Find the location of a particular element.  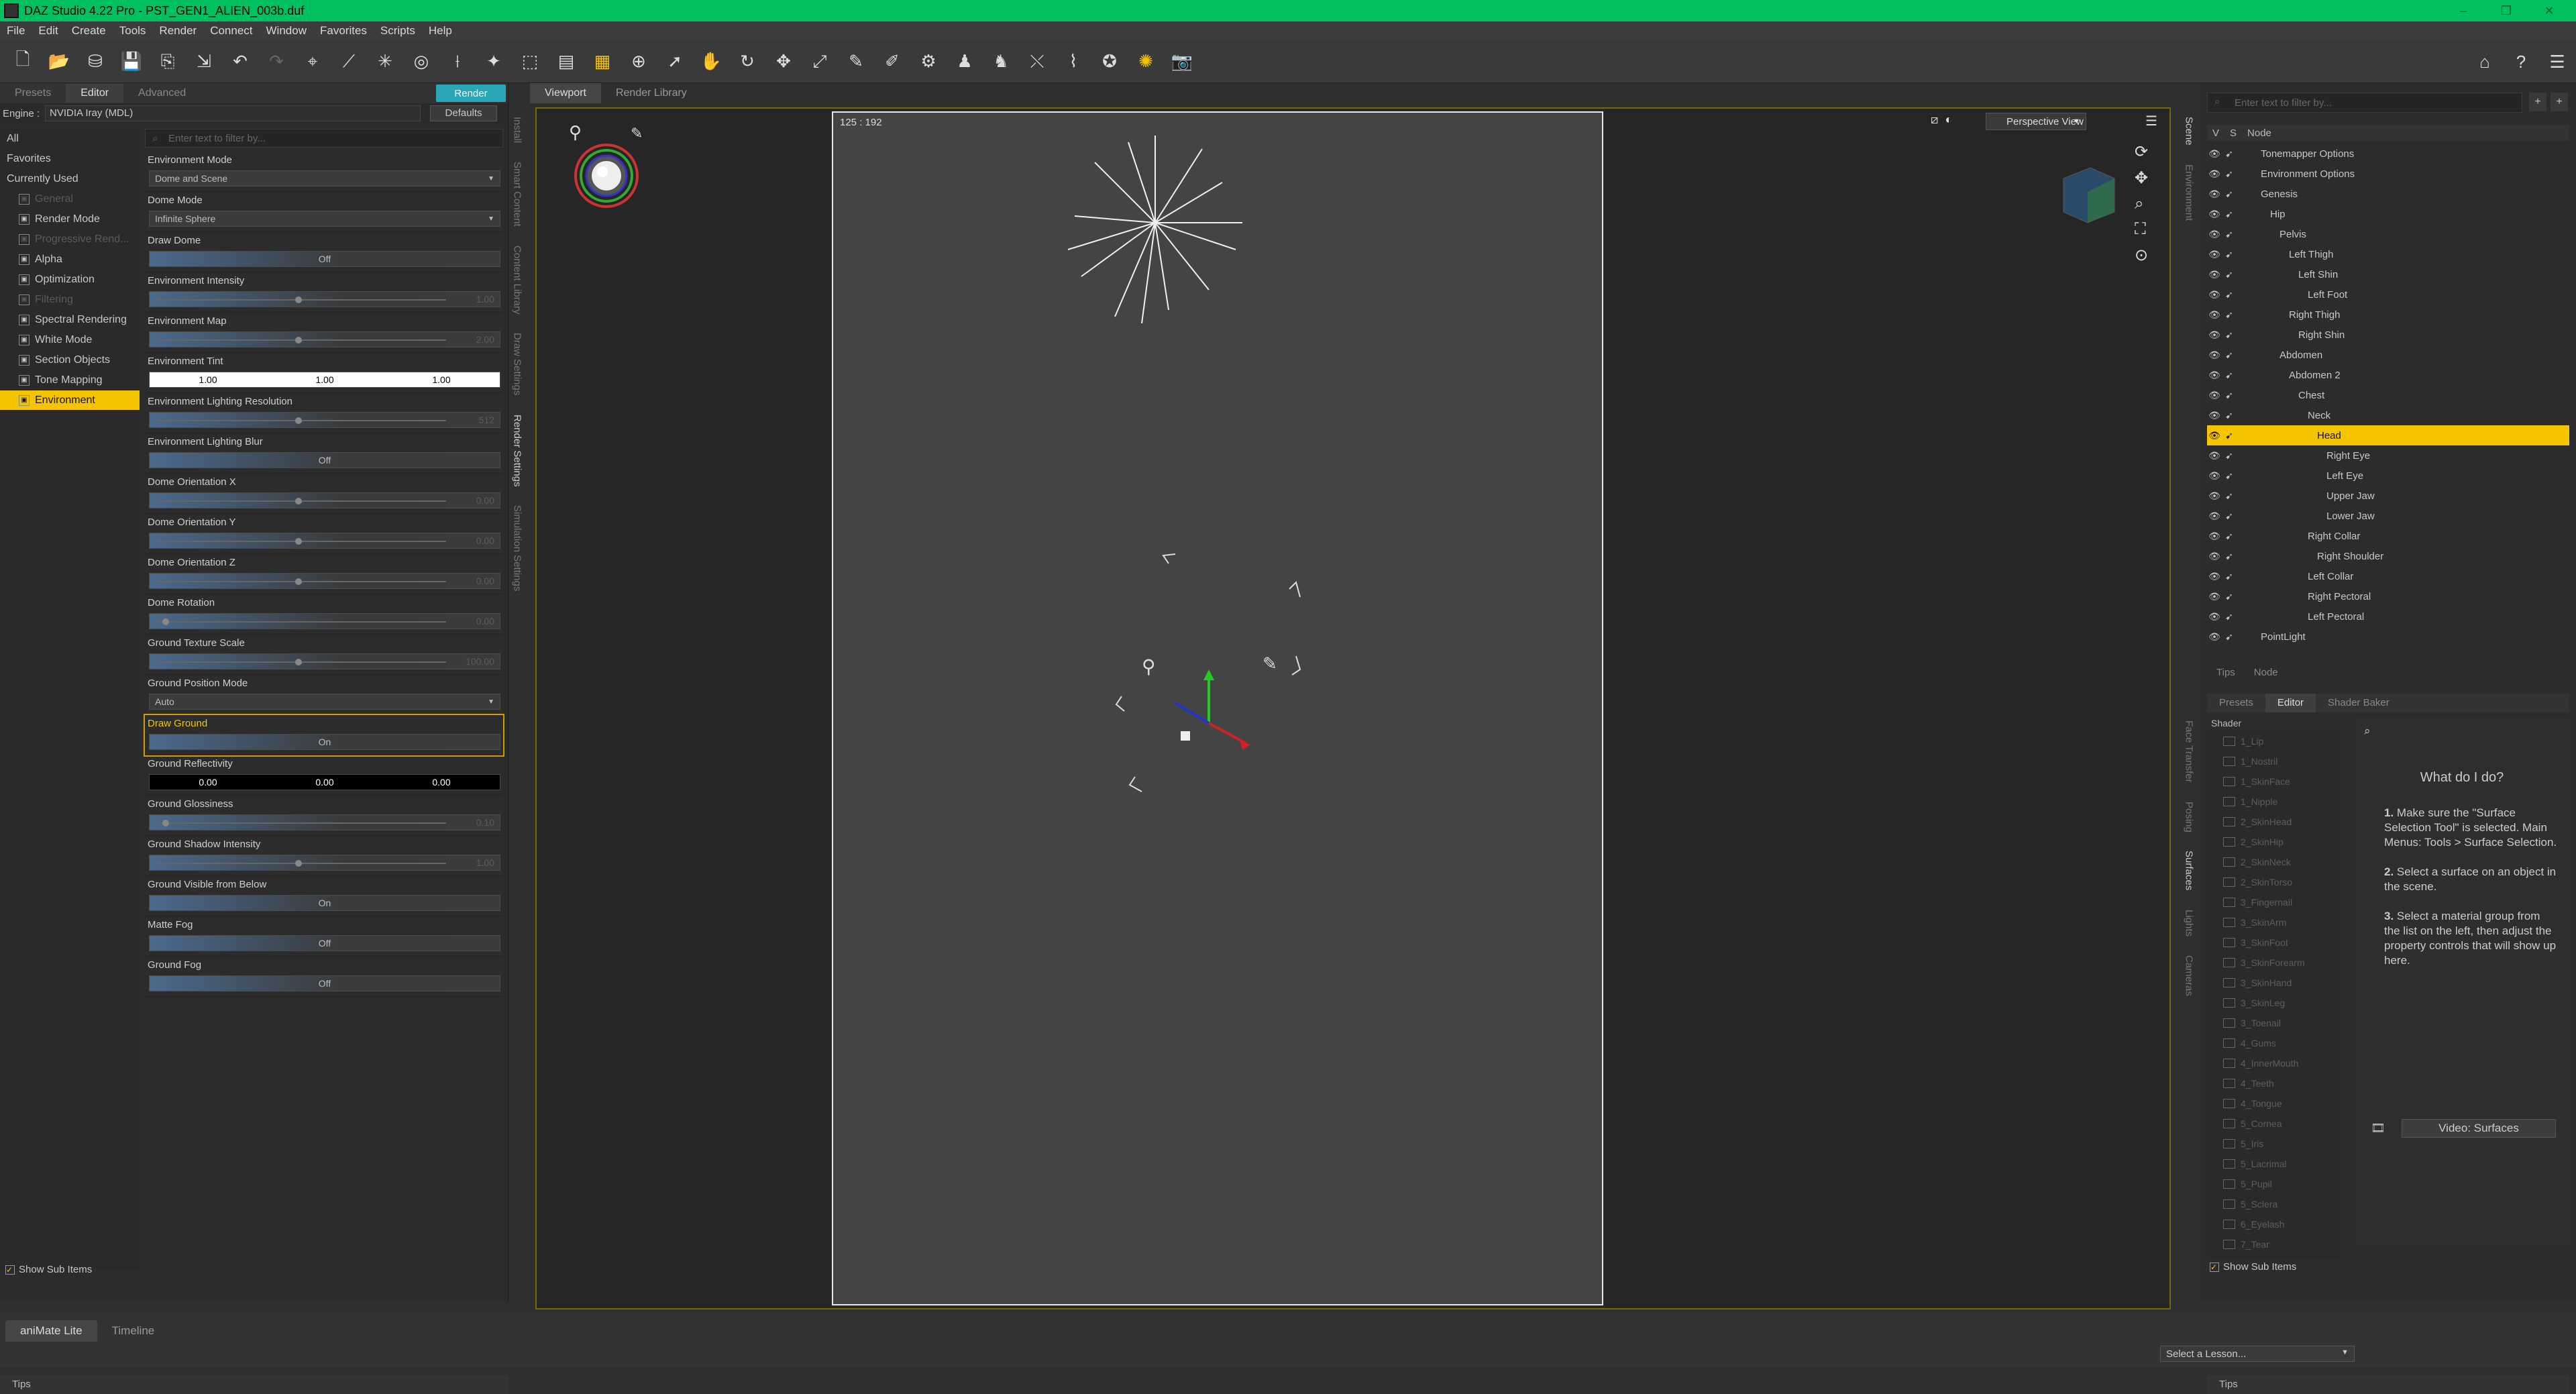

draw-style-icon: ⧄ is located at coordinates (1934, 120).